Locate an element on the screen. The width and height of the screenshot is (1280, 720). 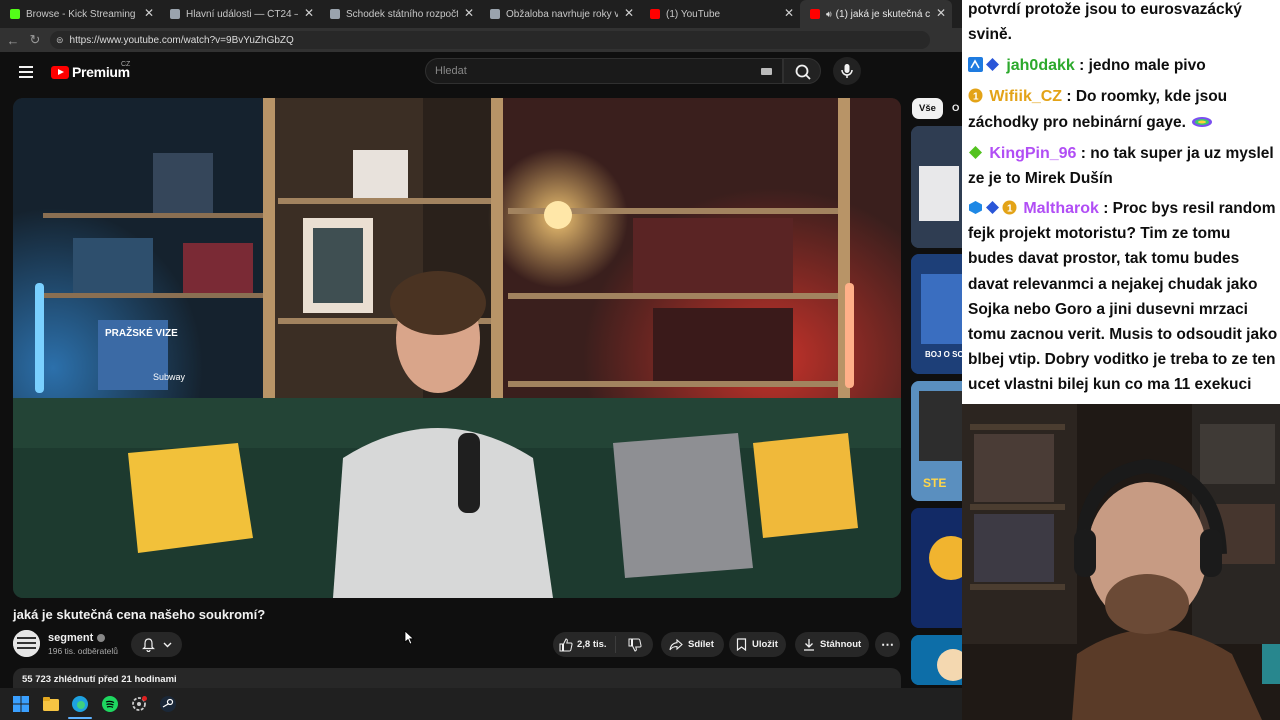
youtube-logo: Premium CZ is located at coordinates (90, 70).